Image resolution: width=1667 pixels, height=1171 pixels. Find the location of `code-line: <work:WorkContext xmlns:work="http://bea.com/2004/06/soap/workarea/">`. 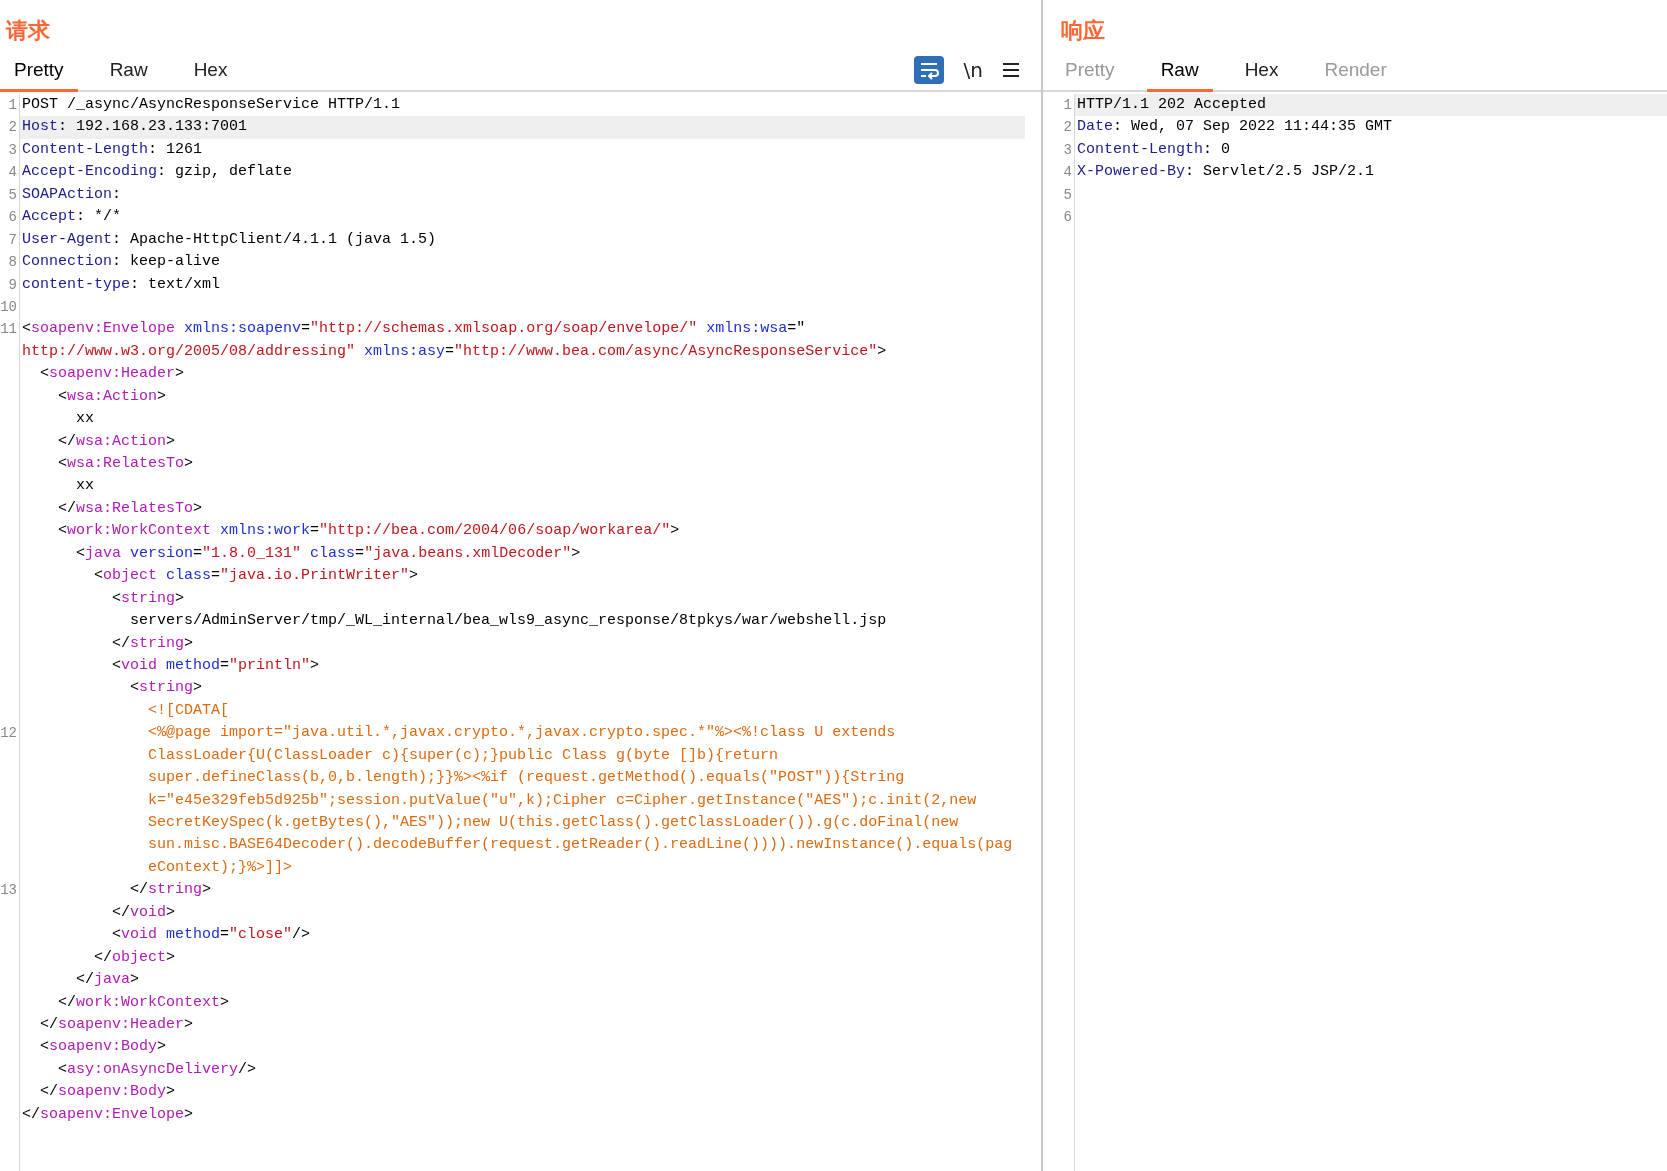

code-line: <work:WorkContext xmlns:work="http://bea.com/2004/06/soap/workarea/"> is located at coordinates (368, 531).